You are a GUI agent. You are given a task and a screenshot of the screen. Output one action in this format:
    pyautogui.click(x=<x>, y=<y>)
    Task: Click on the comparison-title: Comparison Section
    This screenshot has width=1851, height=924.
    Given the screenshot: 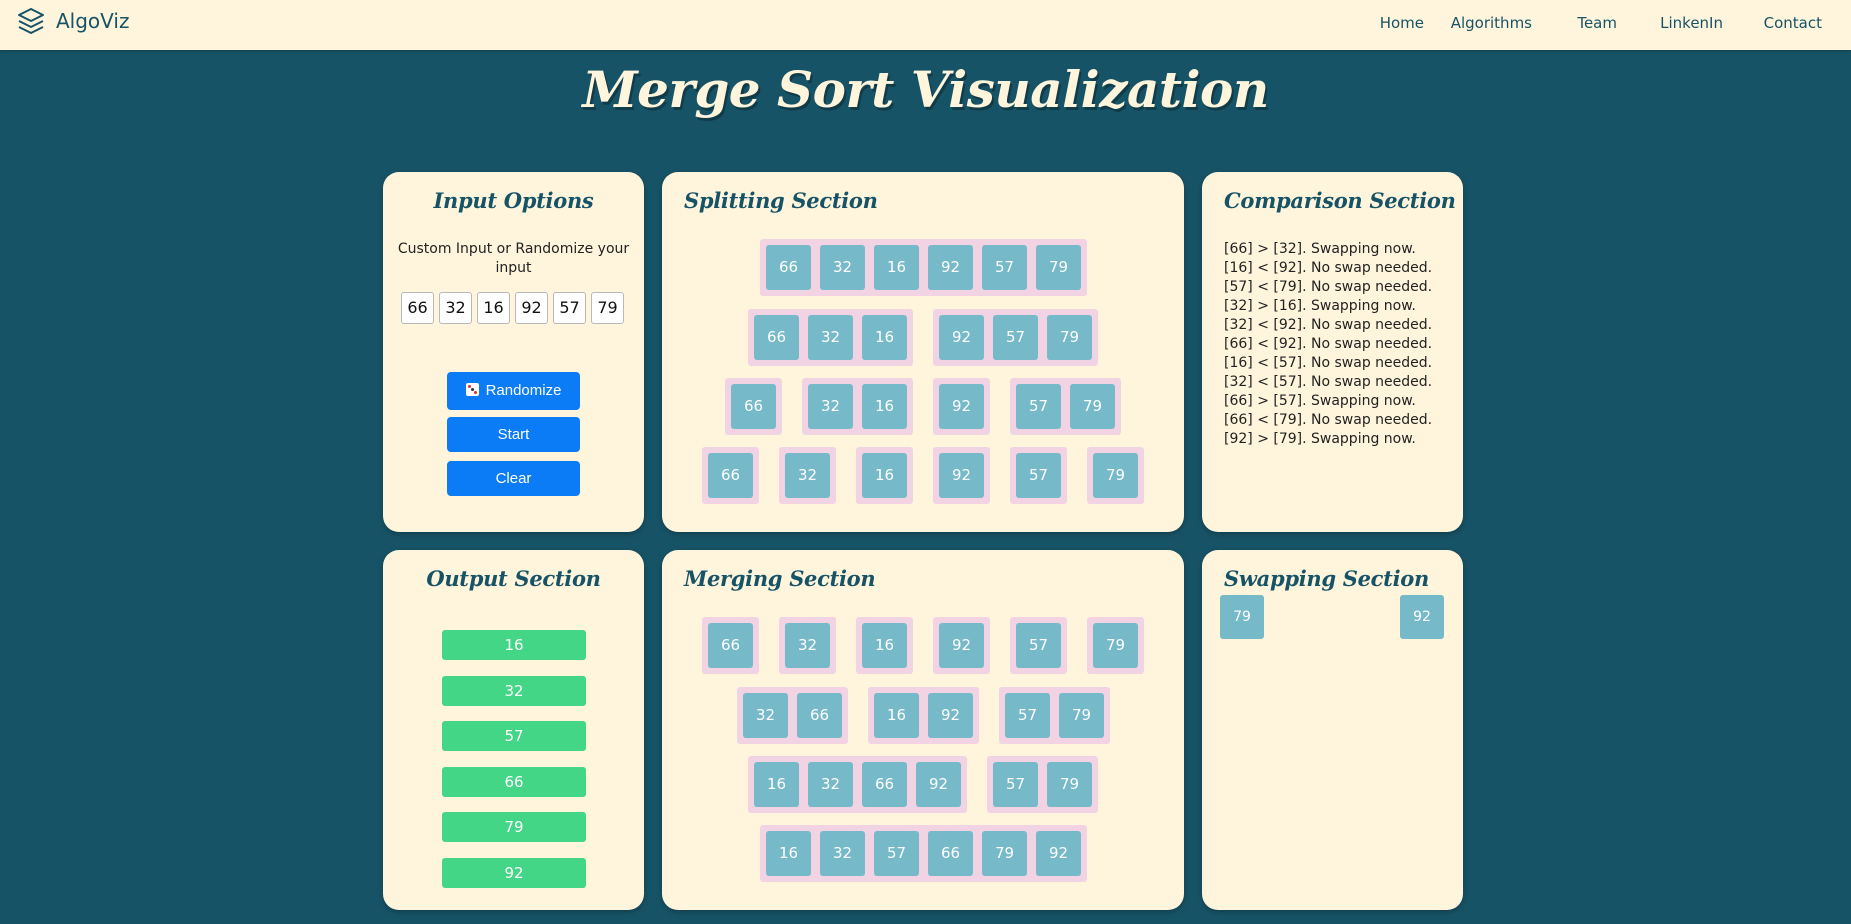 What is the action you would take?
    pyautogui.click(x=1340, y=200)
    